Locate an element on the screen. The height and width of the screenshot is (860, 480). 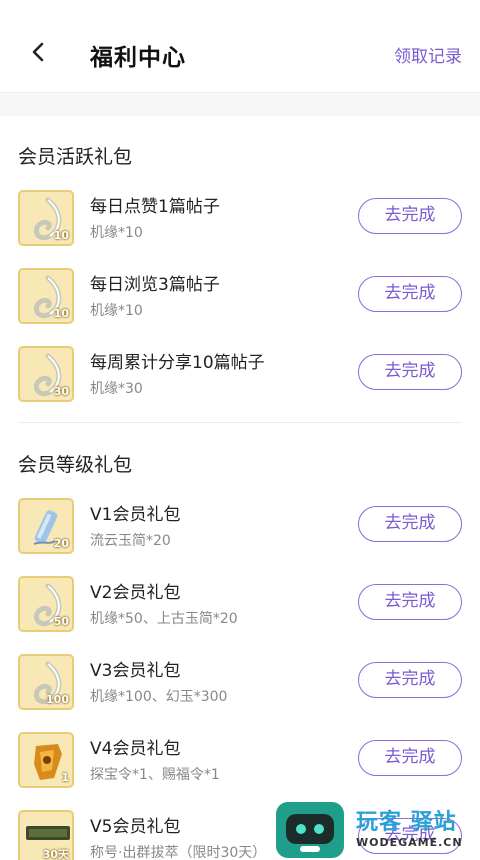
jade-swirl-icon: 30 is located at coordinates (46, 374).